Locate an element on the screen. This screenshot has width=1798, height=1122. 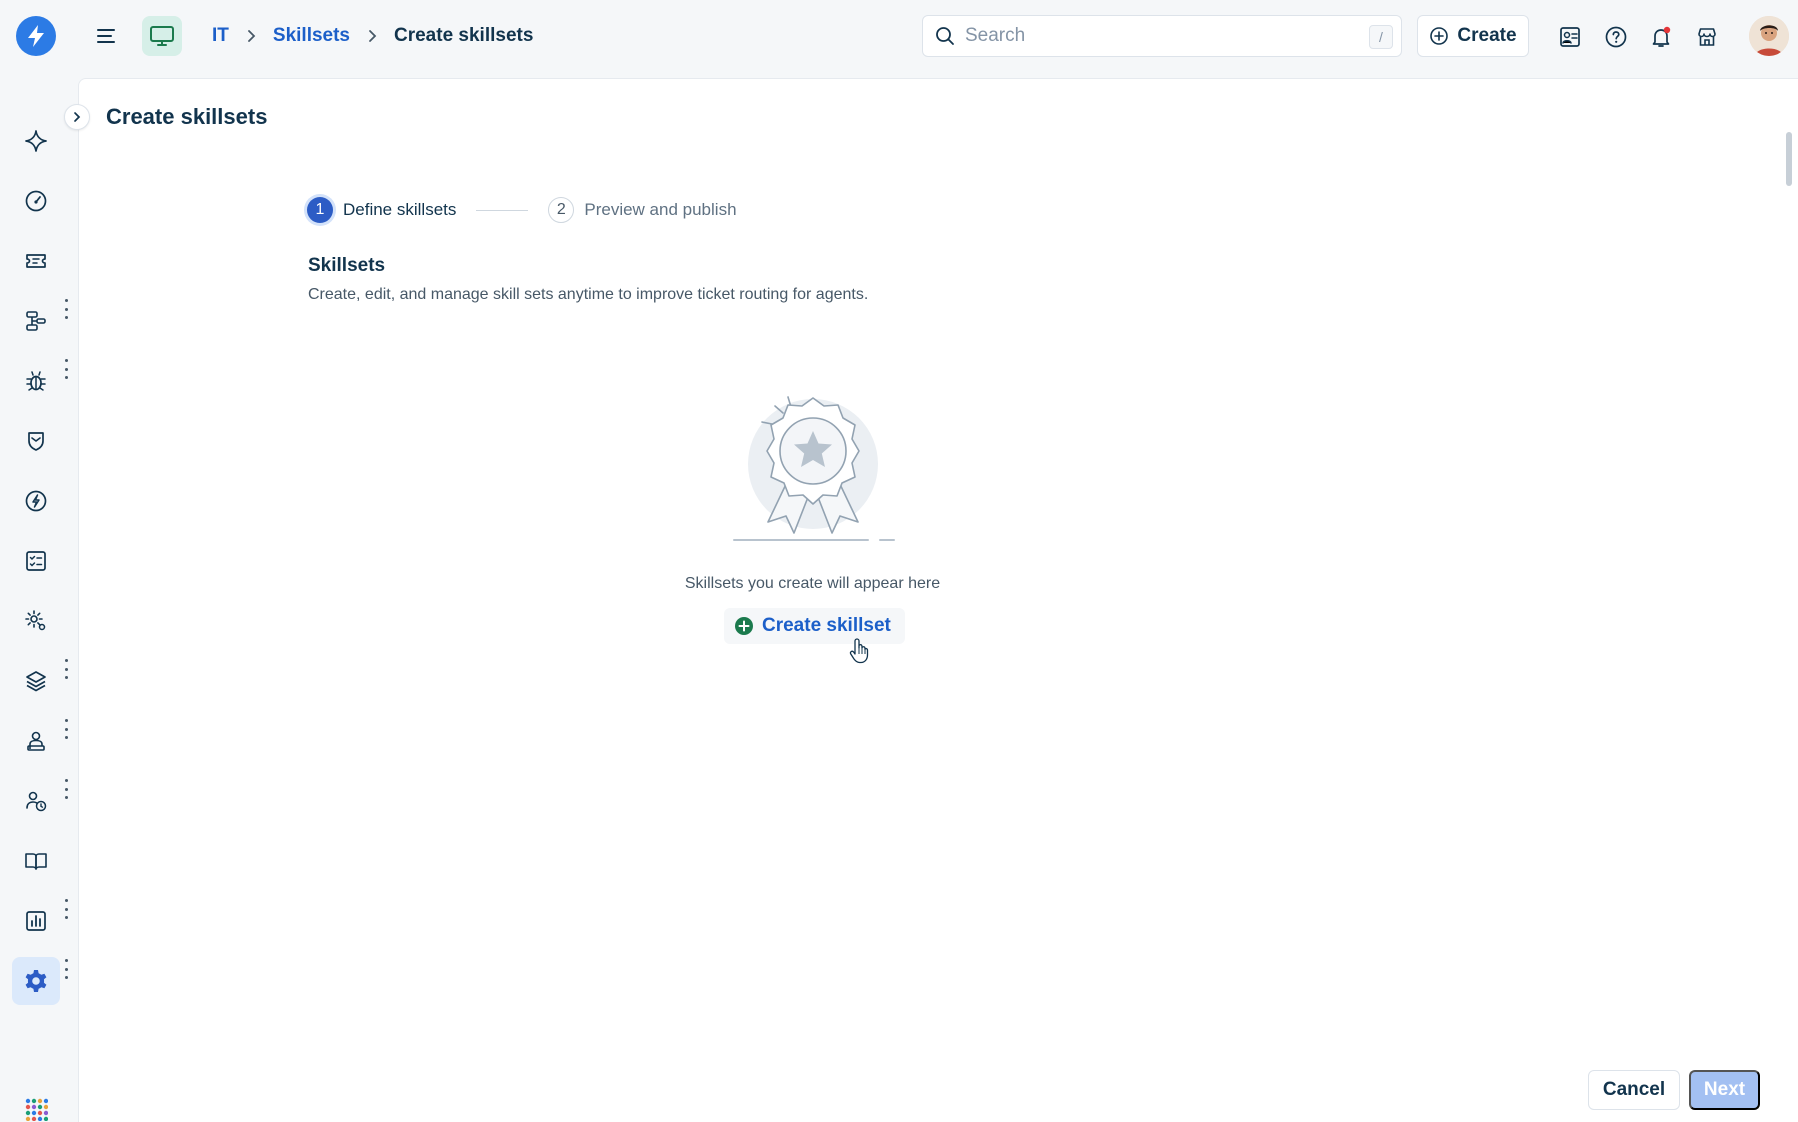
step-1-label: Define skillsets is located at coordinates (399, 210).